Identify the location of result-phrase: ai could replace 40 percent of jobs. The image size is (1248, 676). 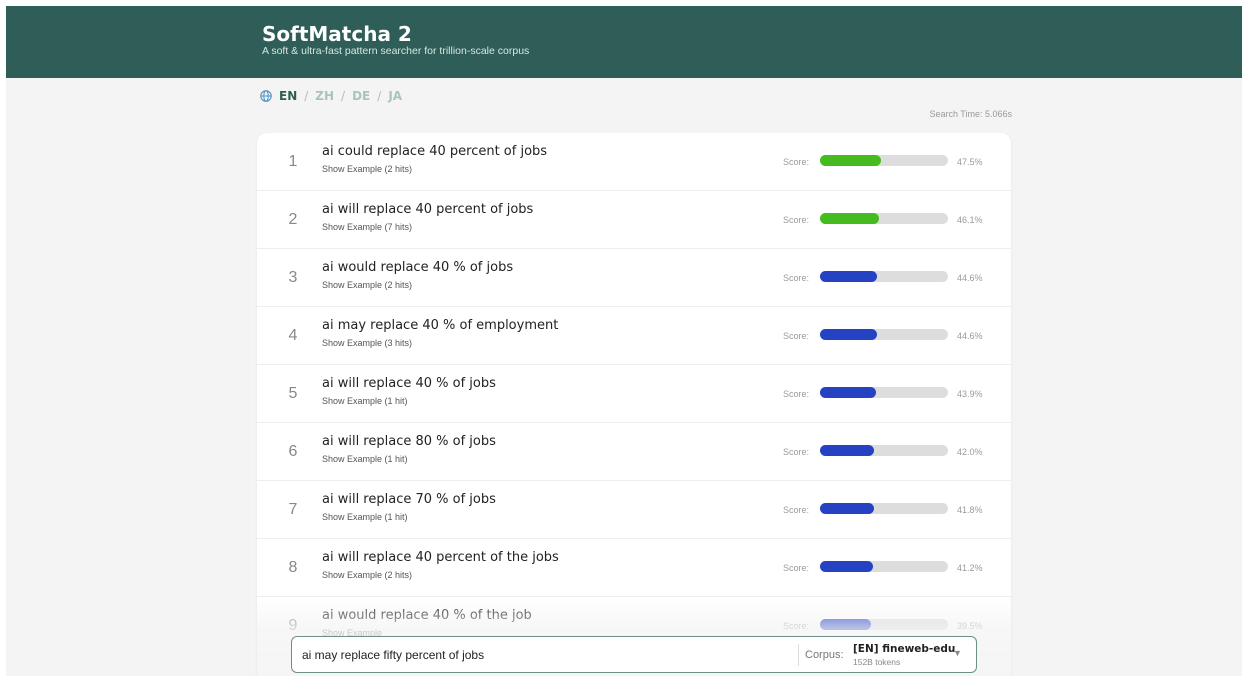
(435, 151).